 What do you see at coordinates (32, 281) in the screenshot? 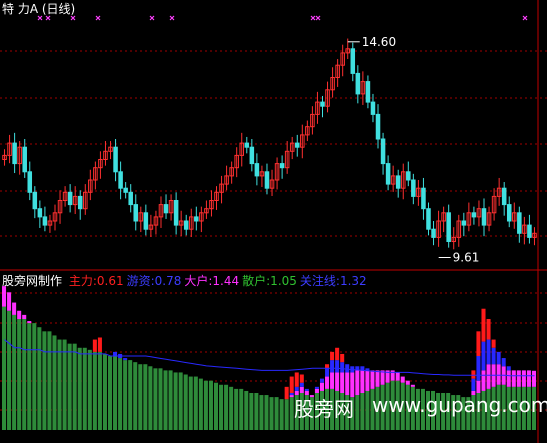
I see `indicator-name: 股旁网制作` at bounding box center [32, 281].